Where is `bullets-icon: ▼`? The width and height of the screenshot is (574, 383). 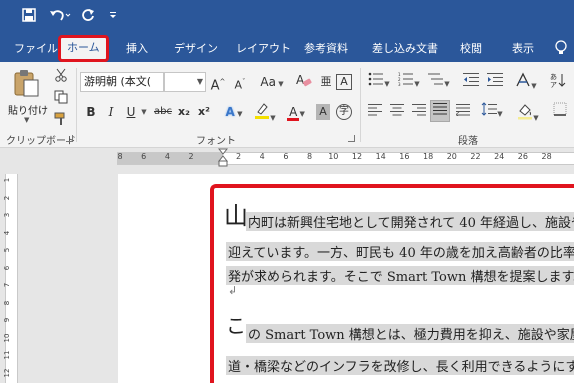
bullets-icon: ▼ is located at coordinates (379, 82).